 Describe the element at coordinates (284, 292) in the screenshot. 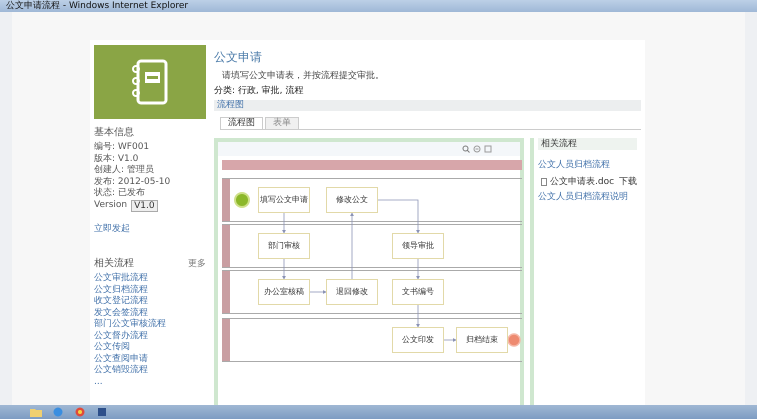

I see `process-step: 办公室核稿` at that location.